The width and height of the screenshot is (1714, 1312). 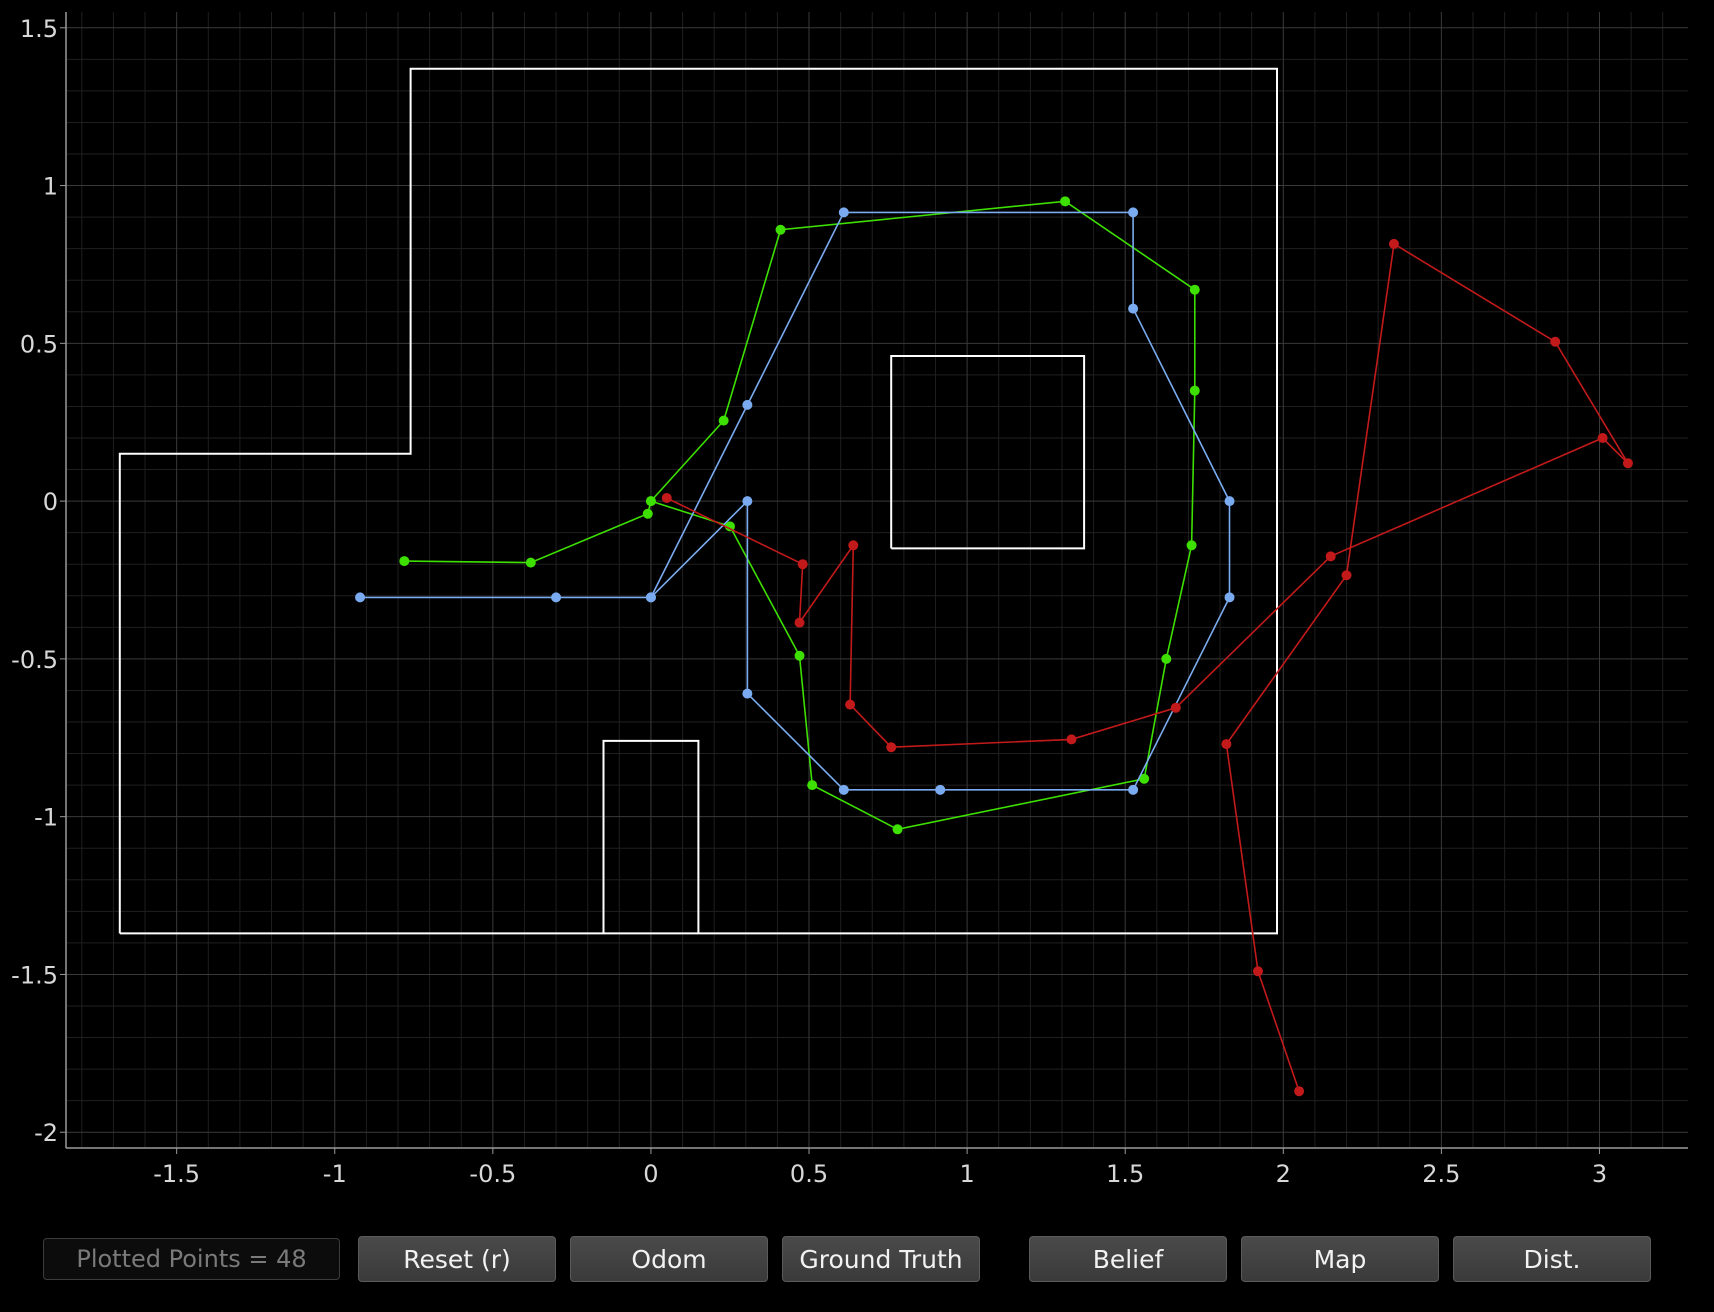 What do you see at coordinates (1599, 1174) in the screenshot?
I see `x-tick-label: 3` at bounding box center [1599, 1174].